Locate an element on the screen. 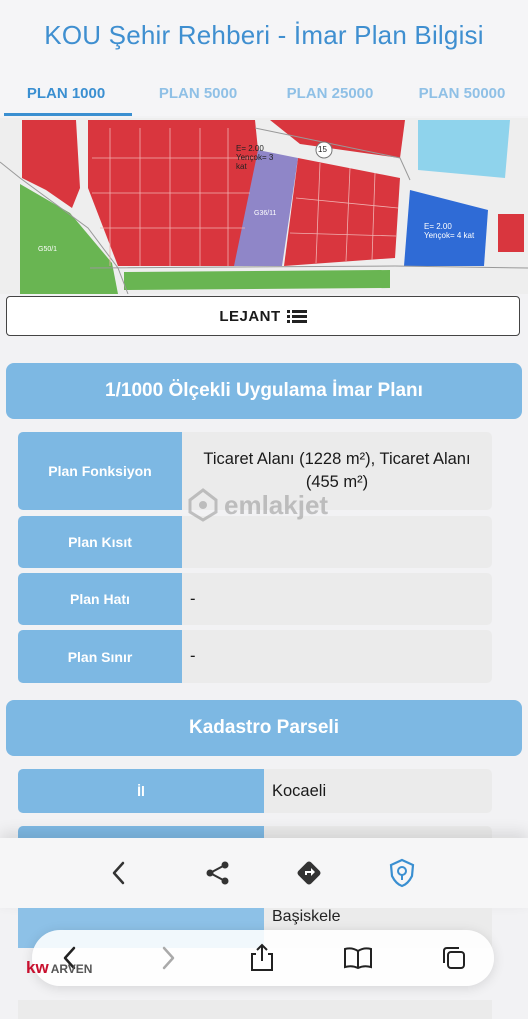 This screenshot has height=1019, width=528. row-value is located at coordinates (337, 542).